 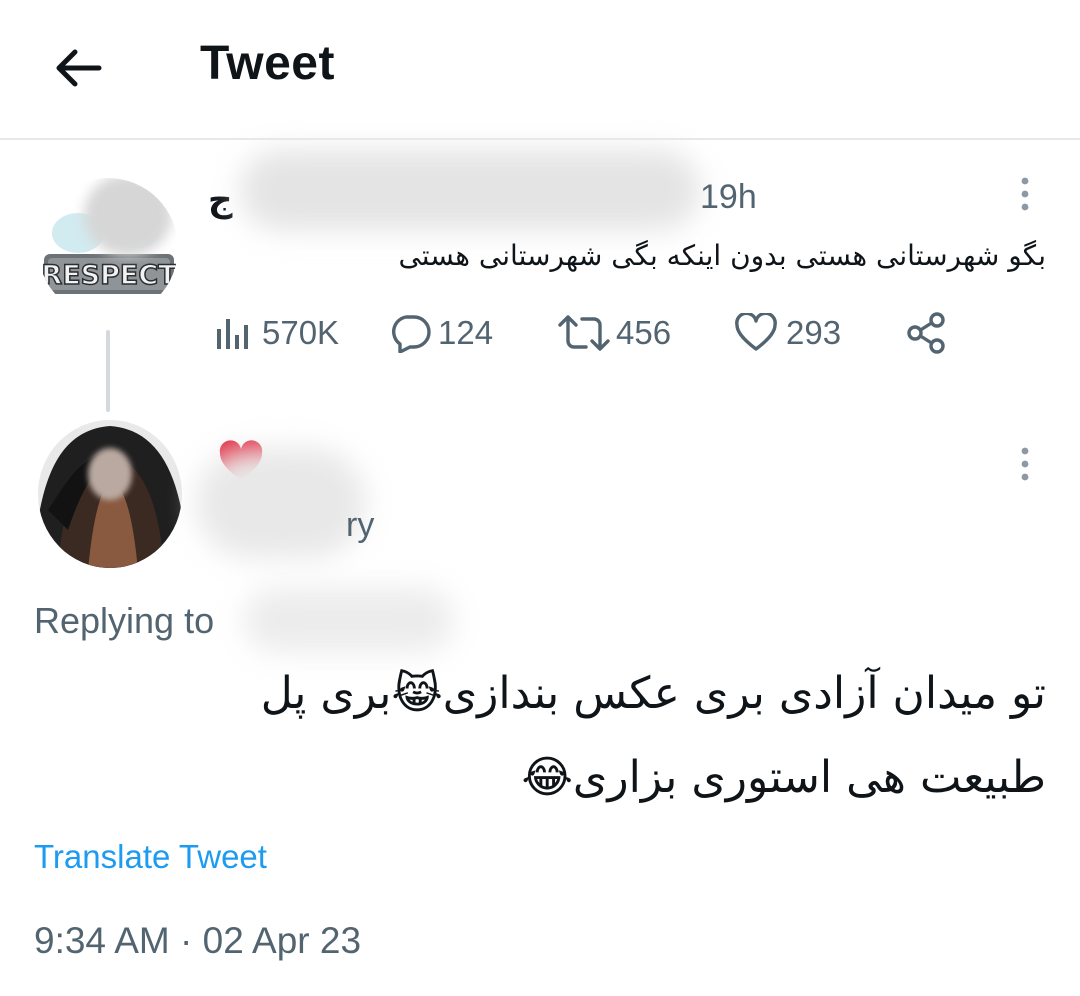 What do you see at coordinates (150, 857) in the screenshot?
I see `translate-tweet-link: Translate Tweet` at bounding box center [150, 857].